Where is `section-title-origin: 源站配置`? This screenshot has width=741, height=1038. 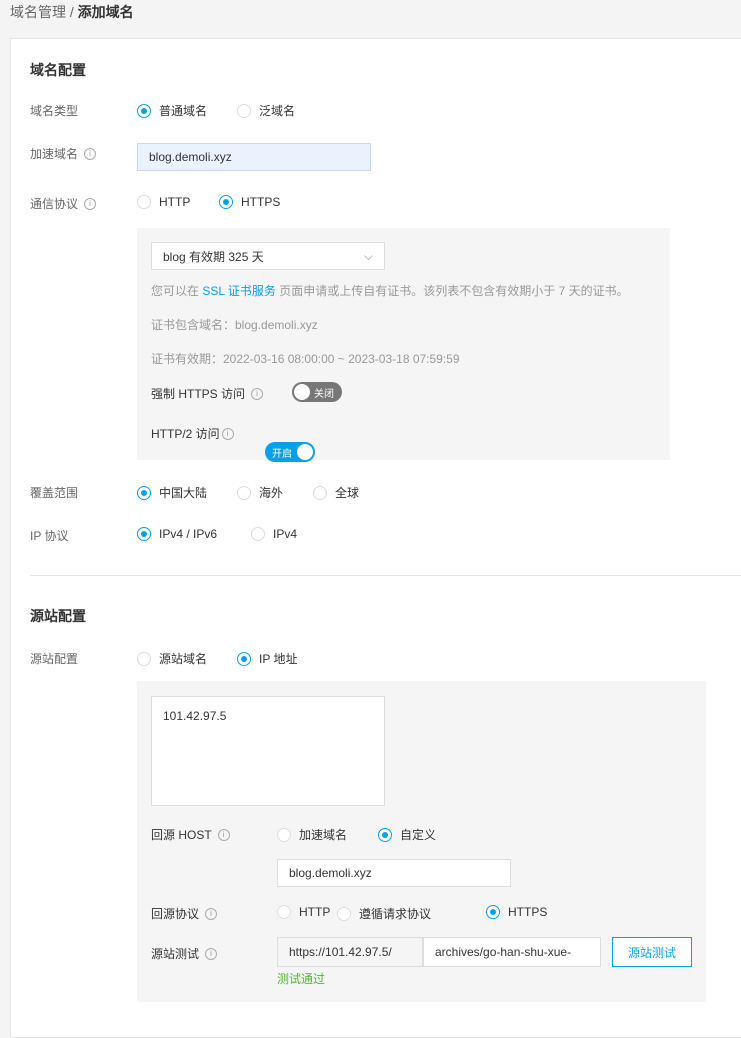
section-title-origin: 源站配置 is located at coordinates (58, 616).